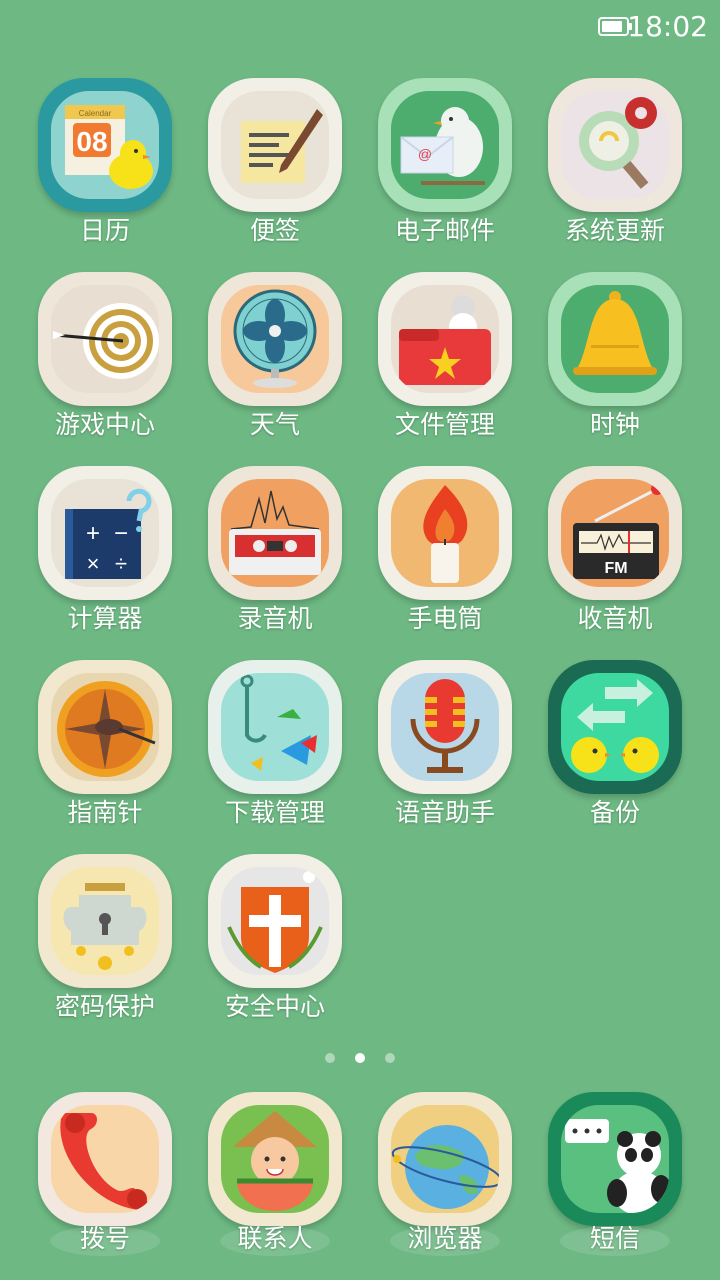  I want to click on voice-assistant-icon, so click(445, 727).